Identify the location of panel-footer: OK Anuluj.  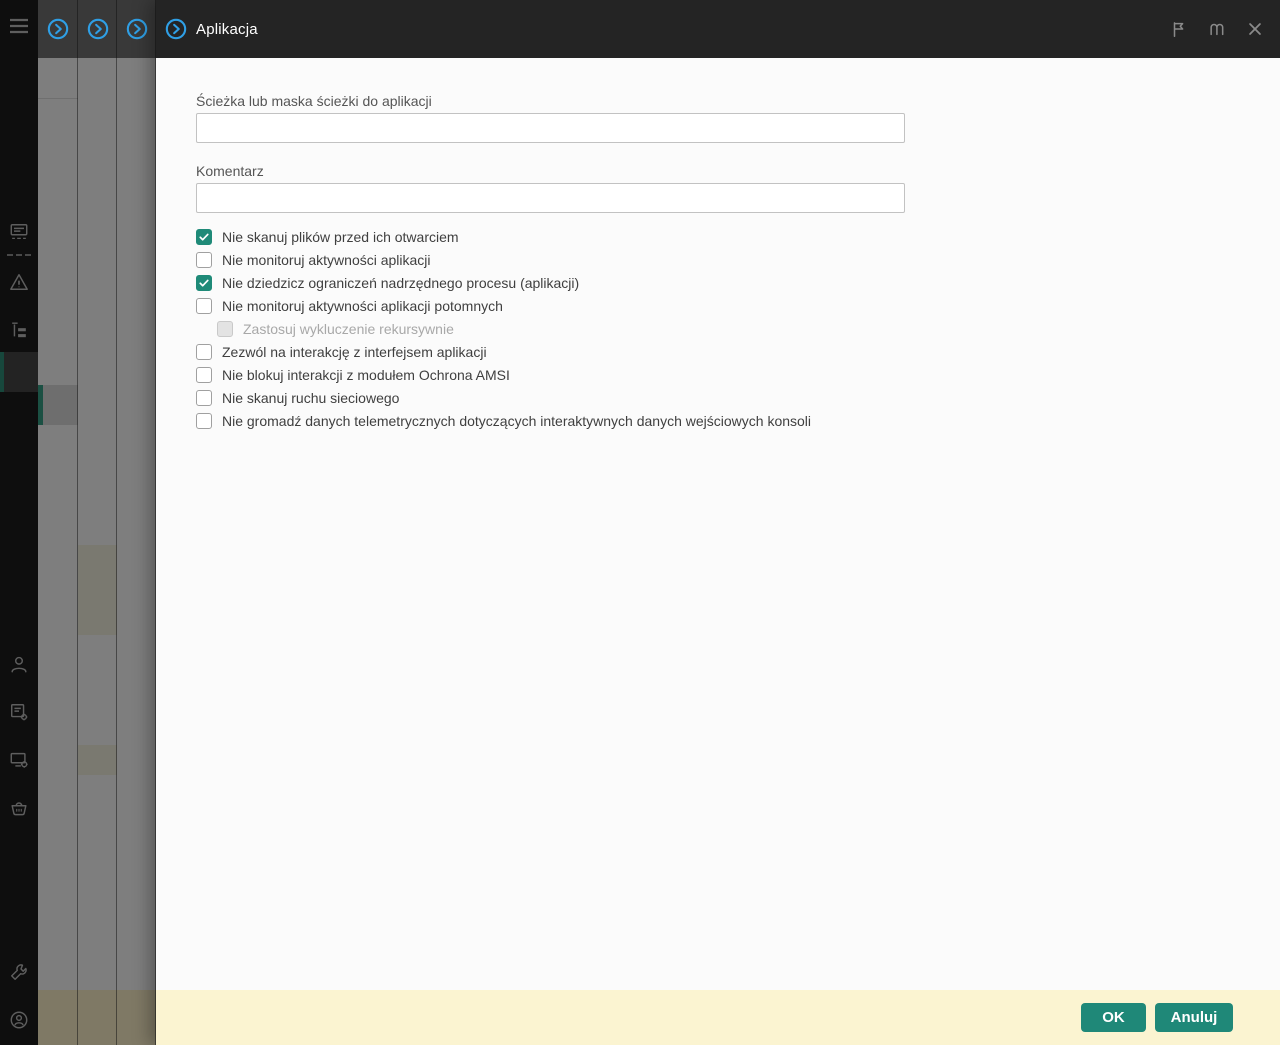
(718, 1017).